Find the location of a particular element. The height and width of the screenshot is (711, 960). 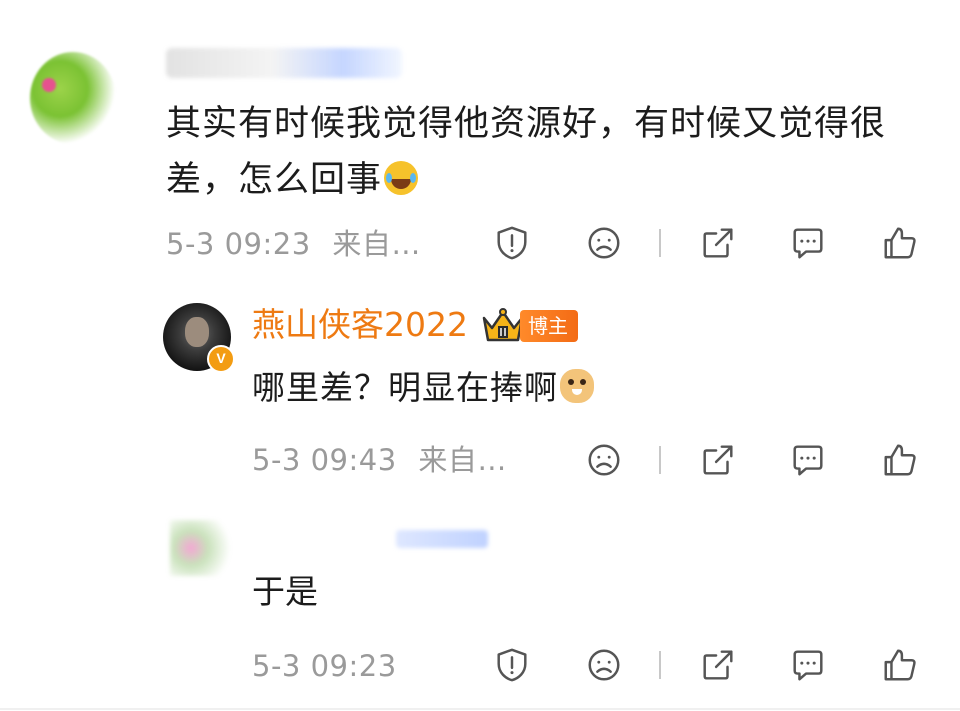

reply-text: 哪里差？明显在捧啊 is located at coordinates (423, 388).